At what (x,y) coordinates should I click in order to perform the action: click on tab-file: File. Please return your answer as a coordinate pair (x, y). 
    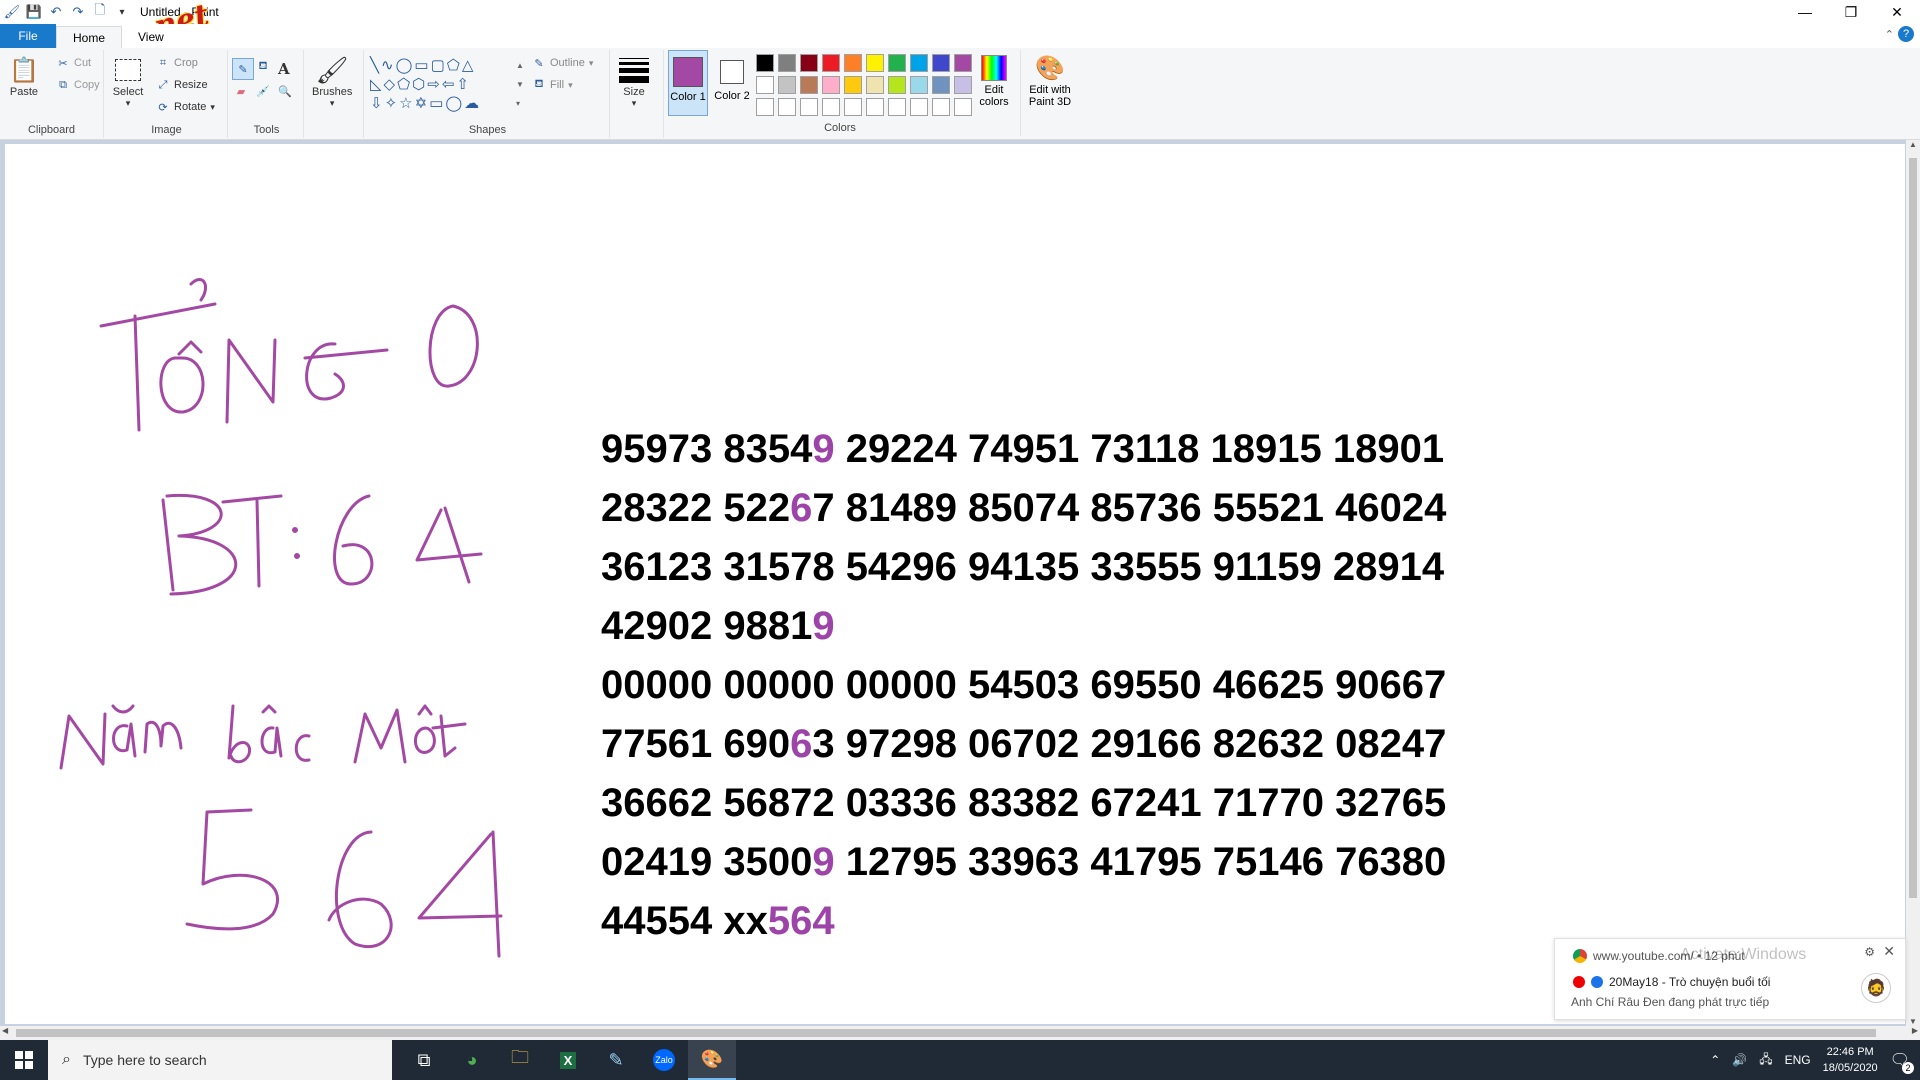
    Looking at the image, I should click on (28, 36).